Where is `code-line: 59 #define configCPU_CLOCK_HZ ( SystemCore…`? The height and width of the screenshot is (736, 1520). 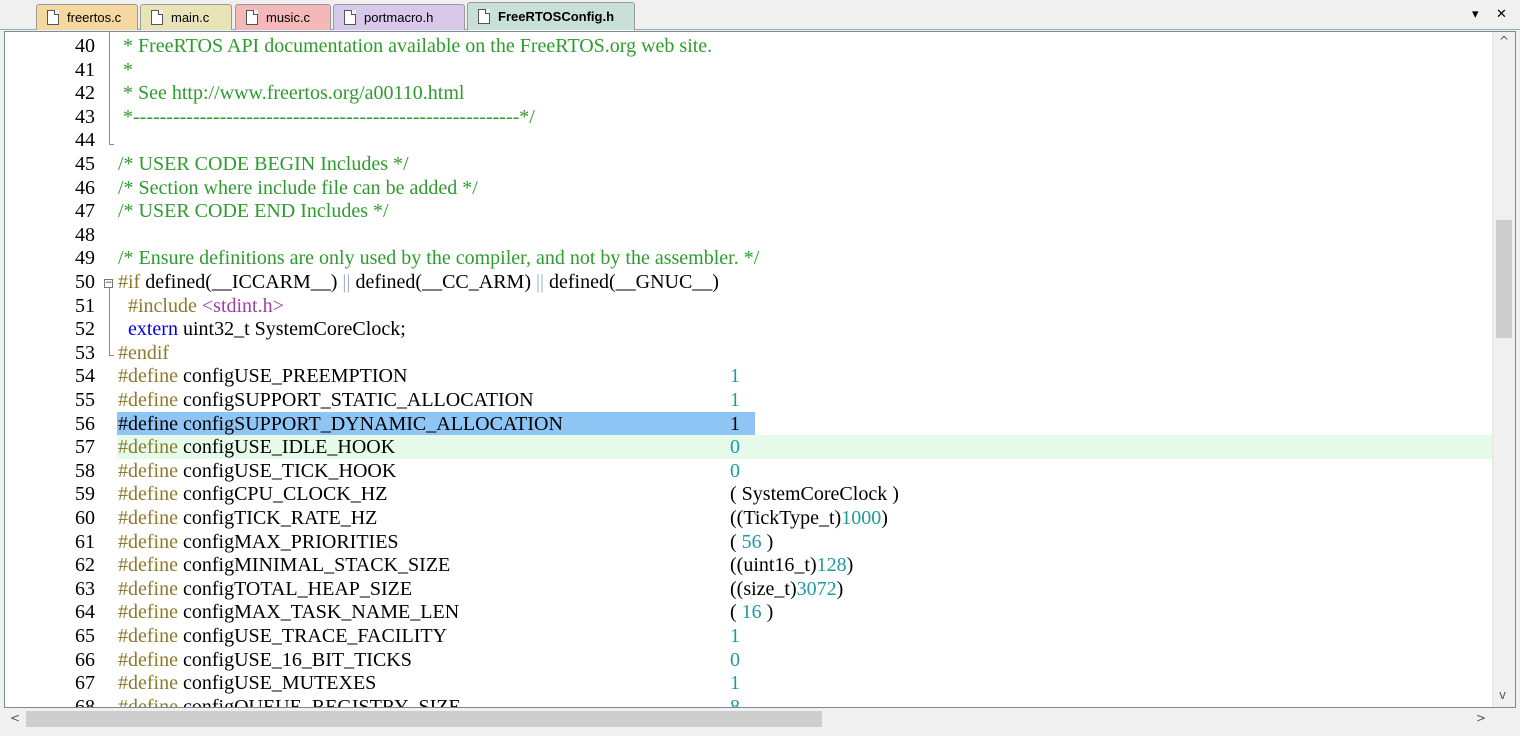 code-line: 59 #define configCPU_CLOCK_HZ ( SystemCore… is located at coordinates (750, 494).